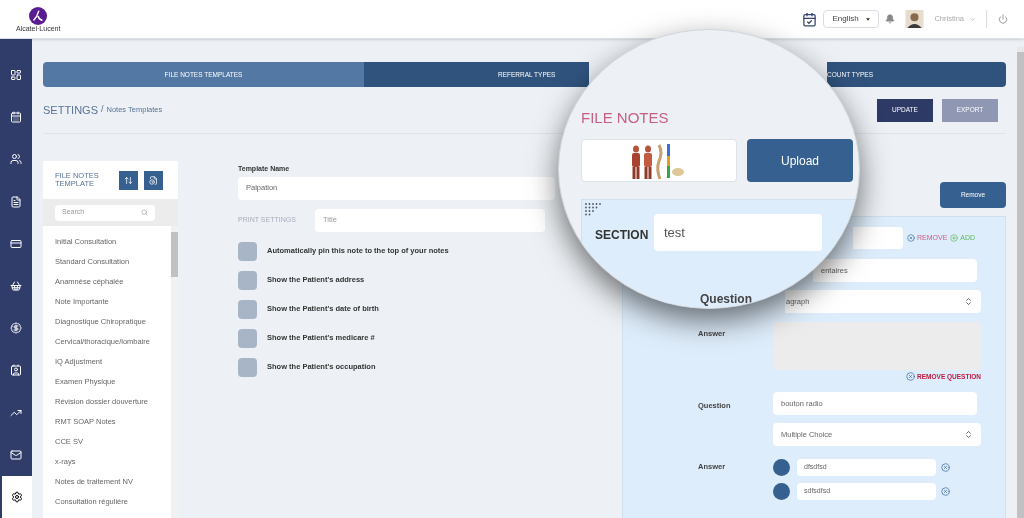  I want to click on calendar-icon, so click(16, 117).